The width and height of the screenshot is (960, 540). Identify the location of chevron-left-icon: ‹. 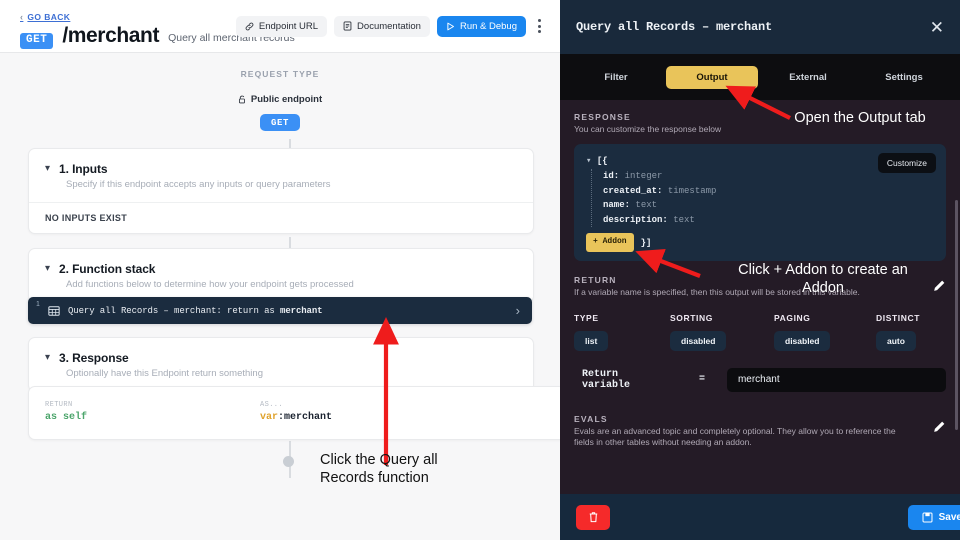
(22, 17).